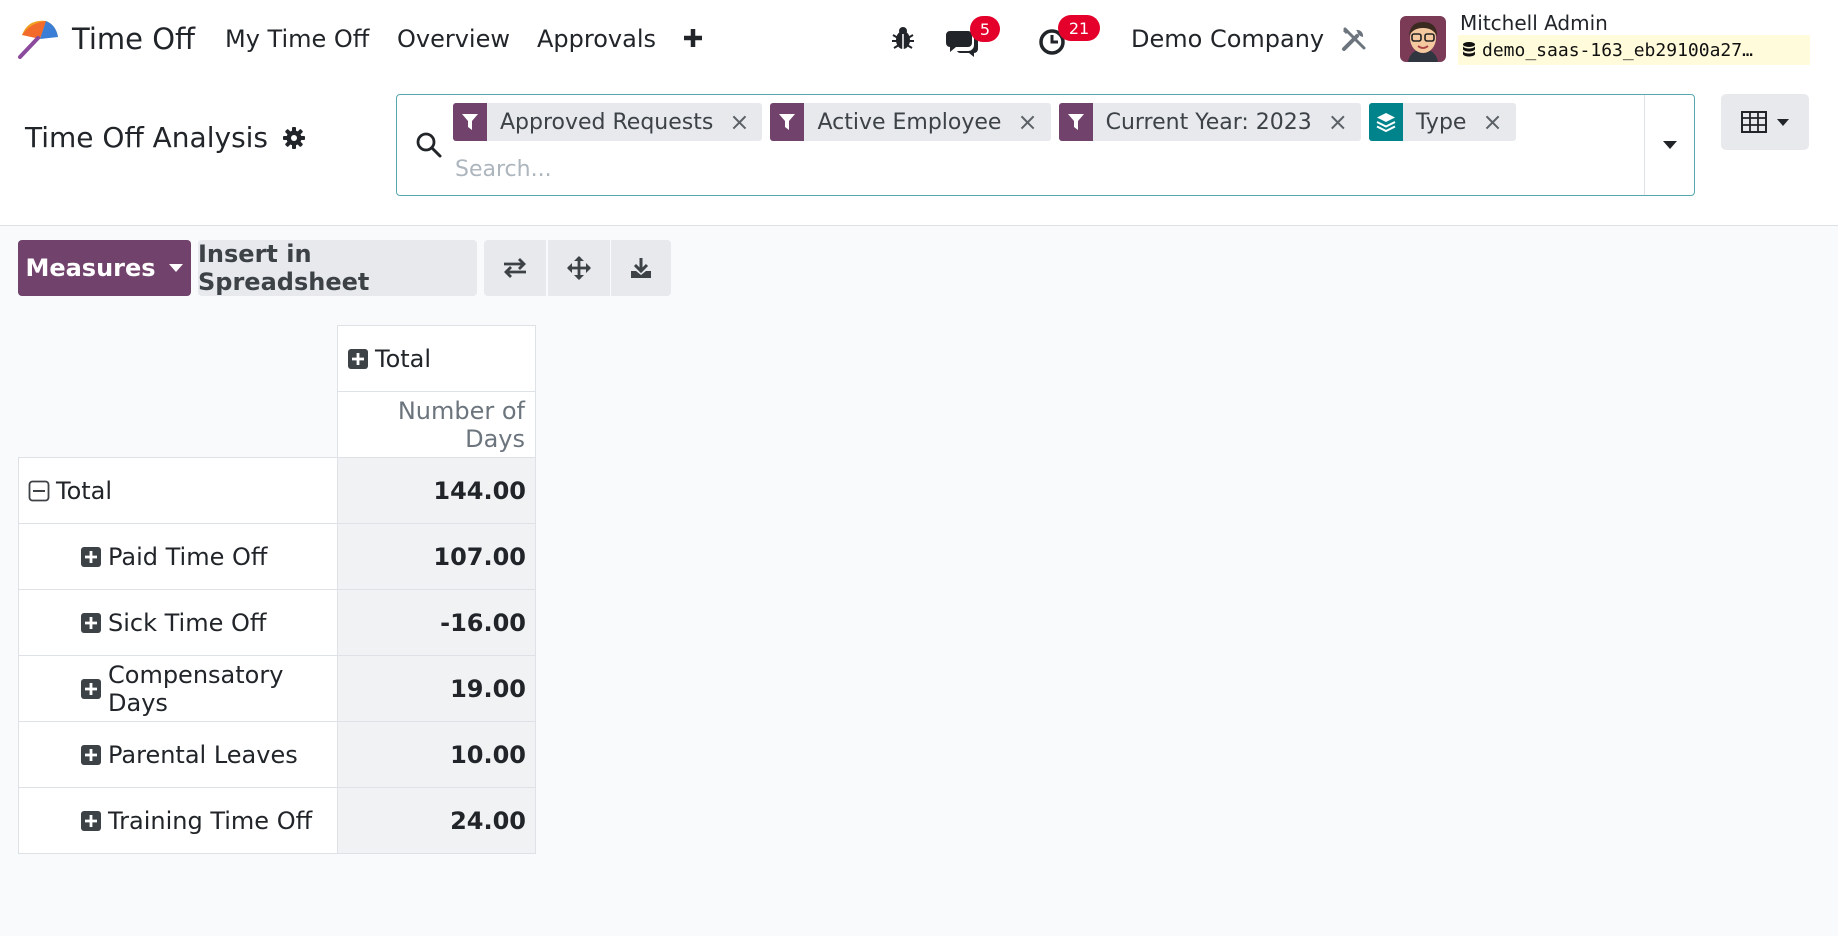  Describe the element at coordinates (84, 490) in the screenshot. I see `pivot-row-label: Total` at that location.